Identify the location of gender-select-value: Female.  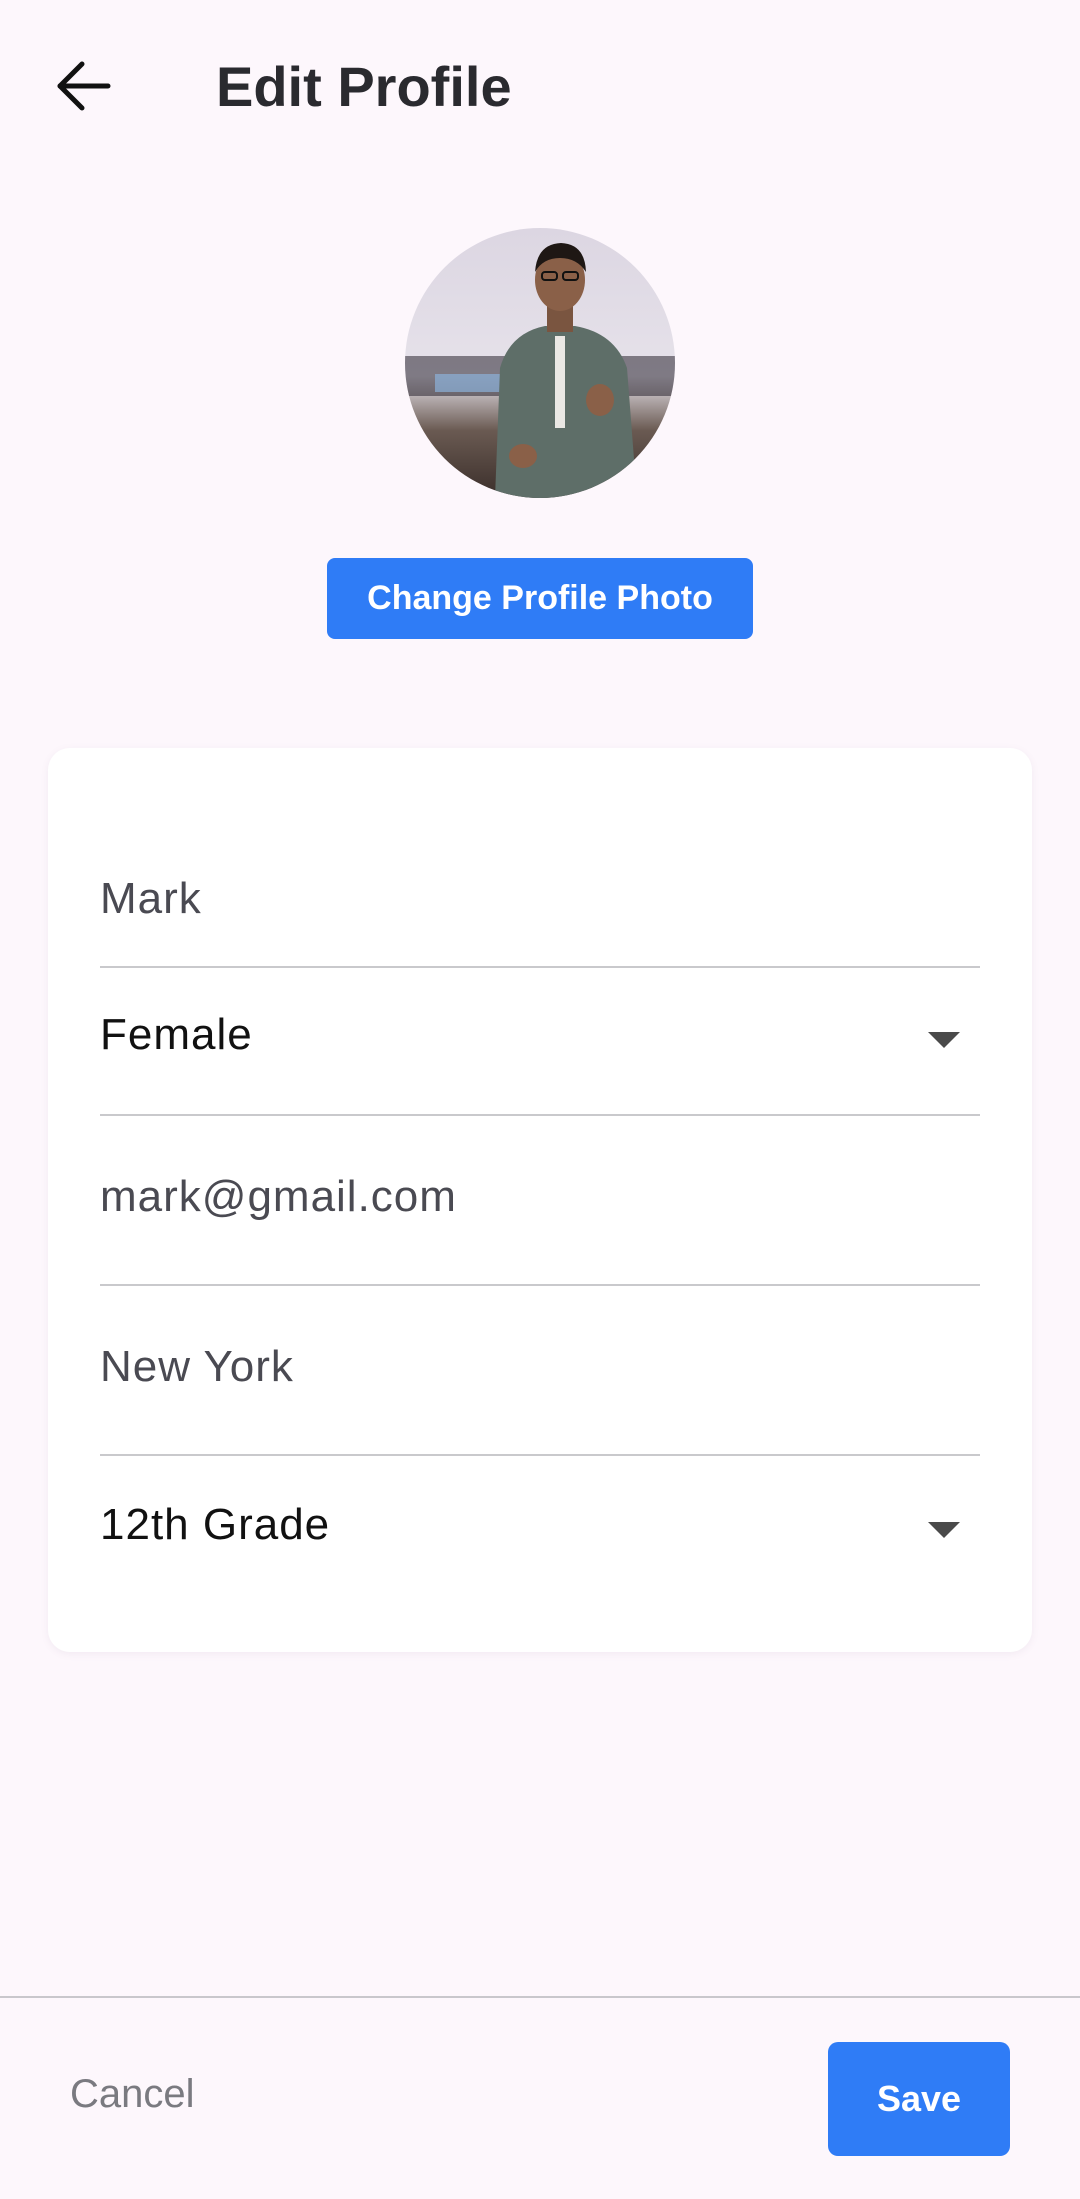
(176, 1034).